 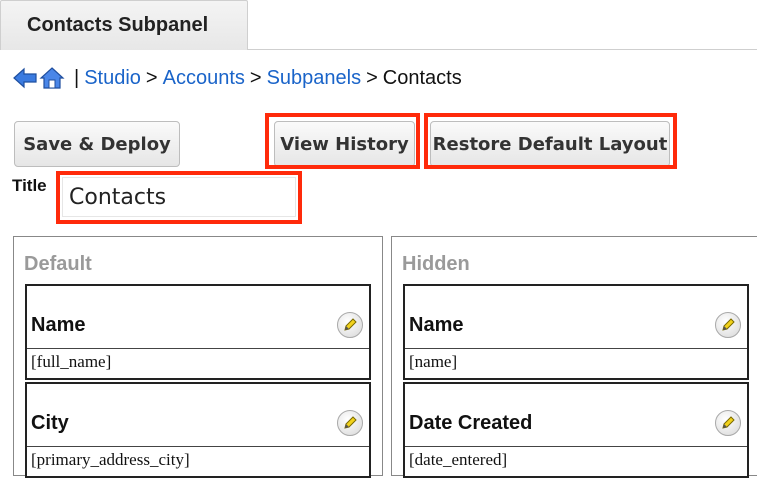 What do you see at coordinates (576, 361) in the screenshot?
I see `field-key: [name]` at bounding box center [576, 361].